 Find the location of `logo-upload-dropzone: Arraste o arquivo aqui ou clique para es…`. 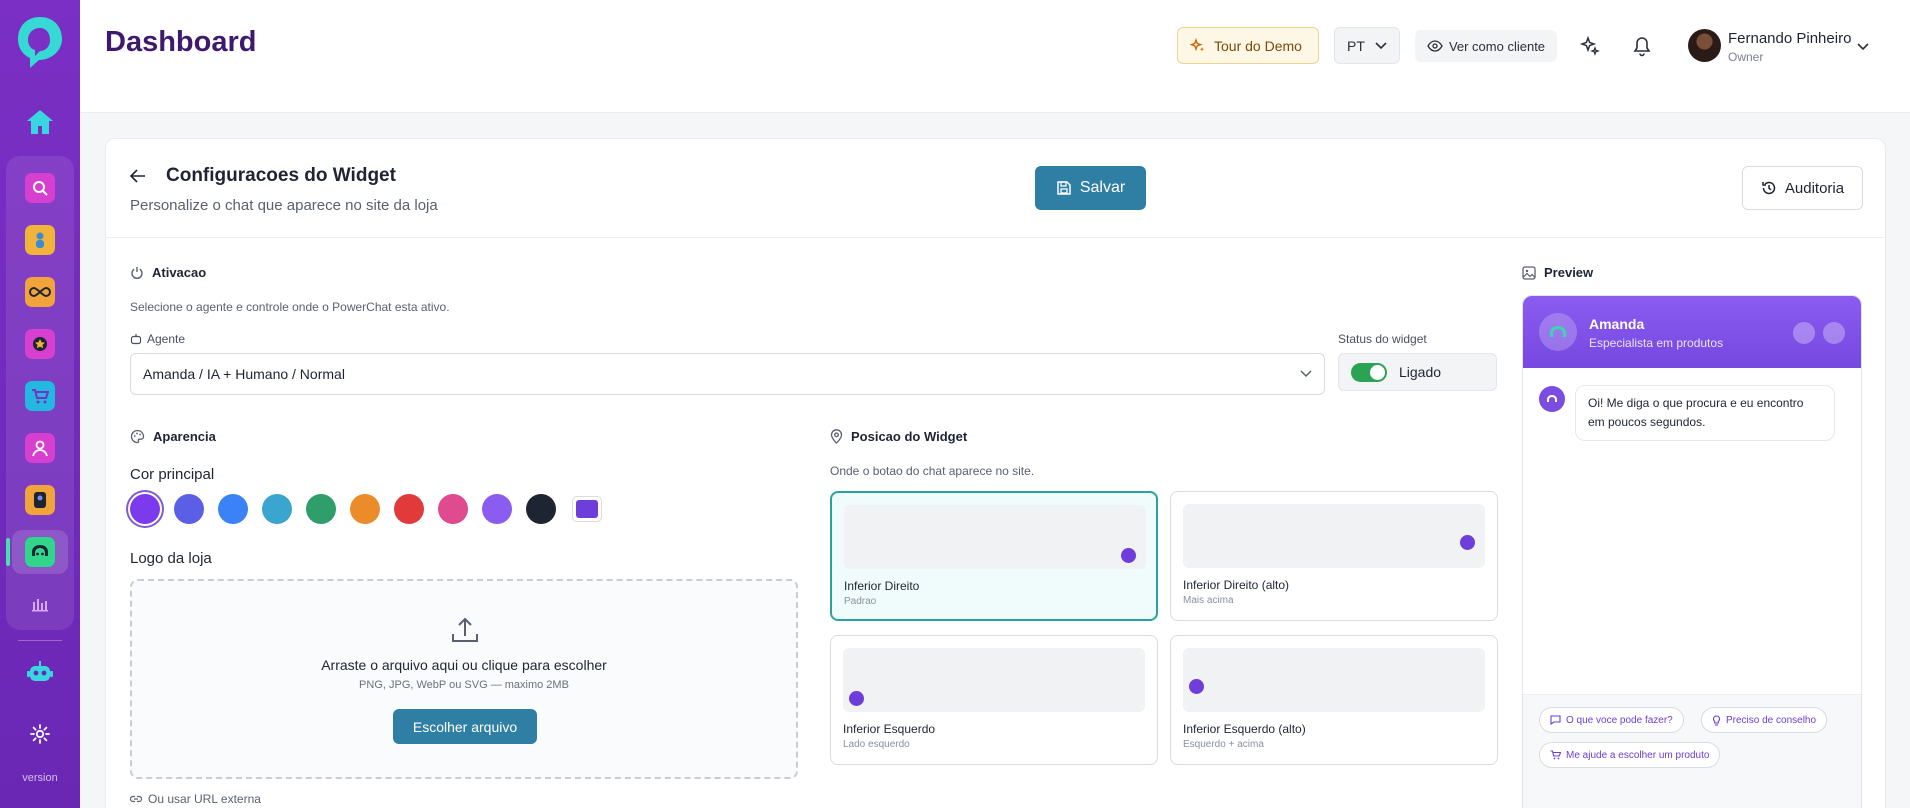

logo-upload-dropzone: Arraste o arquivo aqui ou clique para es… is located at coordinates (464, 679).